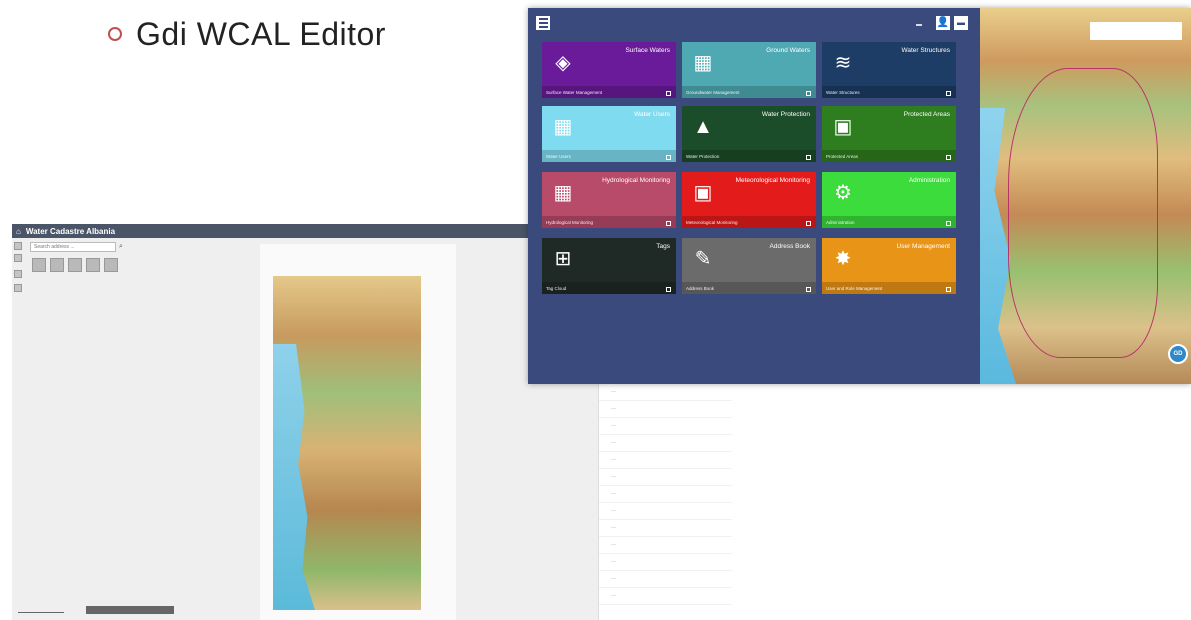  Describe the element at coordinates (57, 265) in the screenshot. I see `zoom-out-tool-button` at that location.